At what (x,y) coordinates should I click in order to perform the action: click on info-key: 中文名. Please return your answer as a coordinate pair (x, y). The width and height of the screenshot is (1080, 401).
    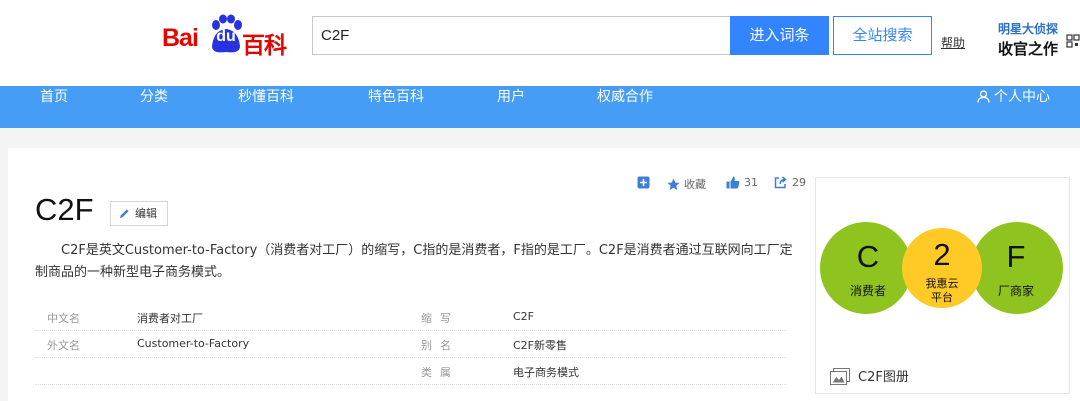
    Looking at the image, I should click on (63, 318).